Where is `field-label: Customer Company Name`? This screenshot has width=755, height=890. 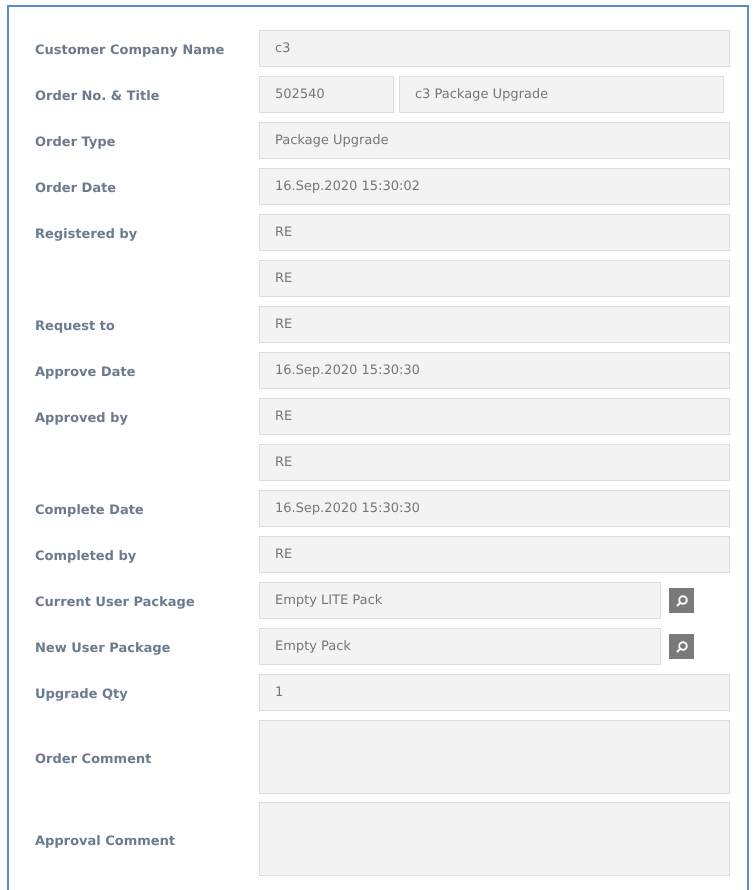 field-label: Customer Company Name is located at coordinates (129, 50).